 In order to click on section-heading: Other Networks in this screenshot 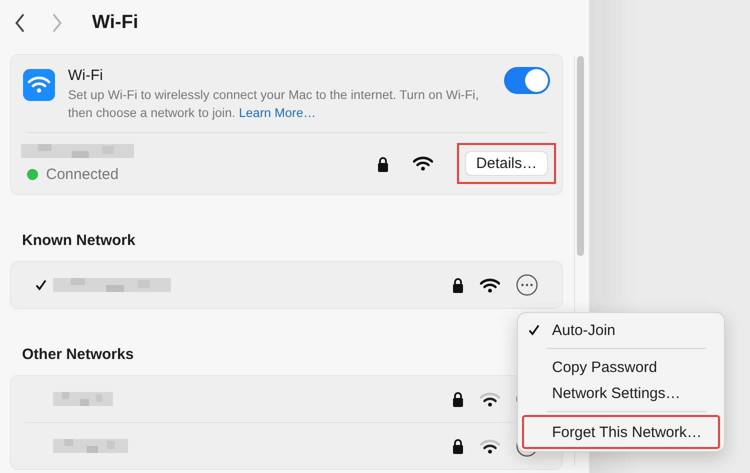, I will do `click(78, 354)`.